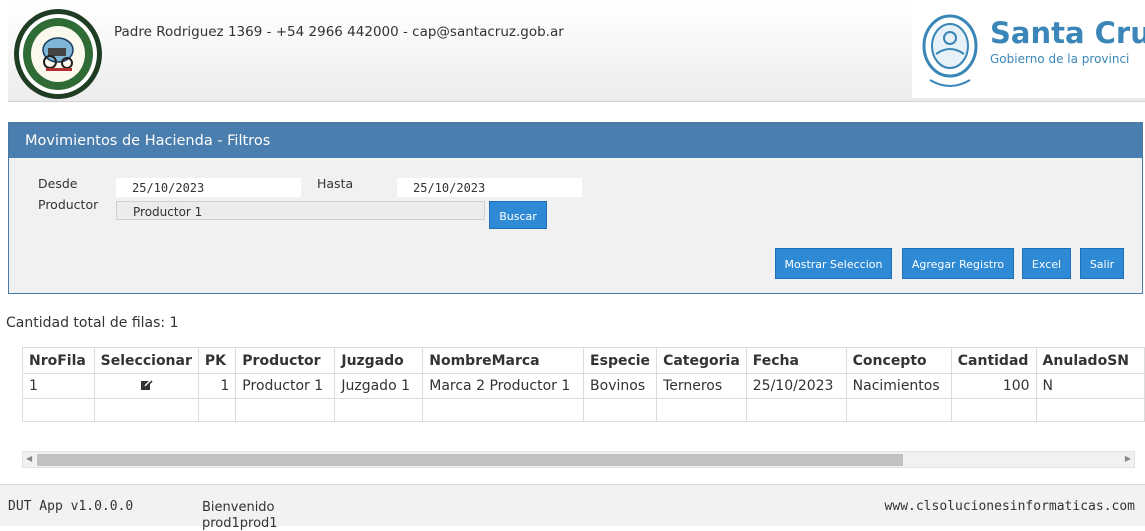  What do you see at coordinates (701, 360) in the screenshot?
I see `column-header: Categoria` at bounding box center [701, 360].